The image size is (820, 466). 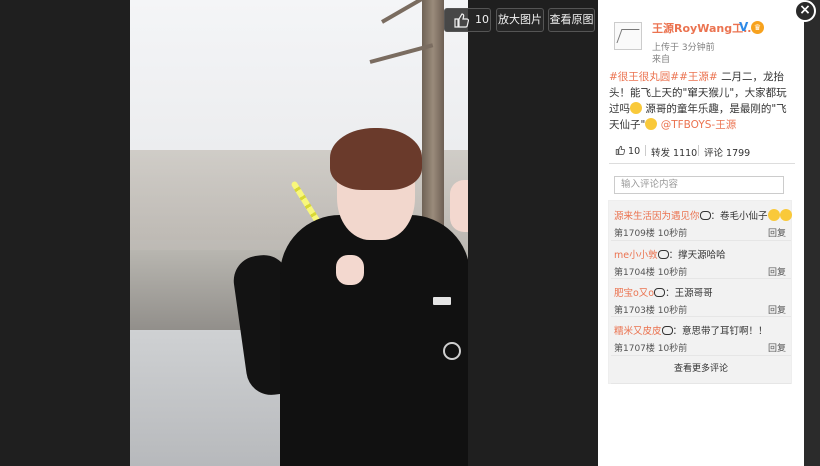 What do you see at coordinates (350, 270) in the screenshot?
I see `photo-hand-left` at bounding box center [350, 270].